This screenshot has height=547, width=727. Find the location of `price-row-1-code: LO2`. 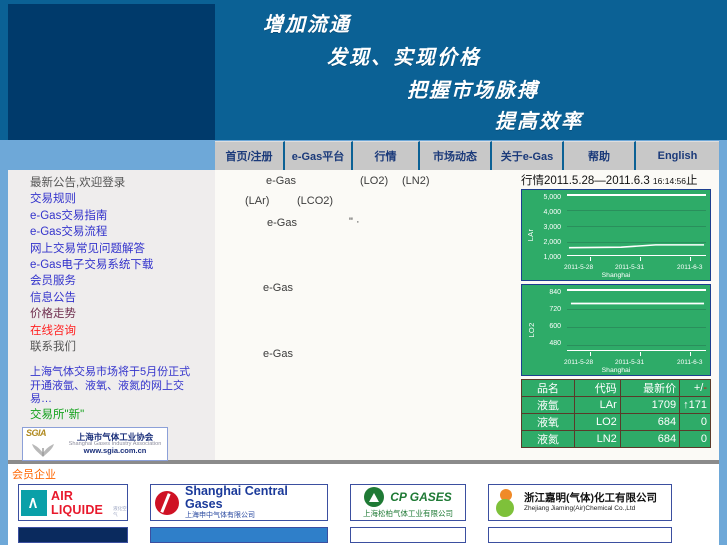

price-row-1-code: LO2 is located at coordinates (597, 422).